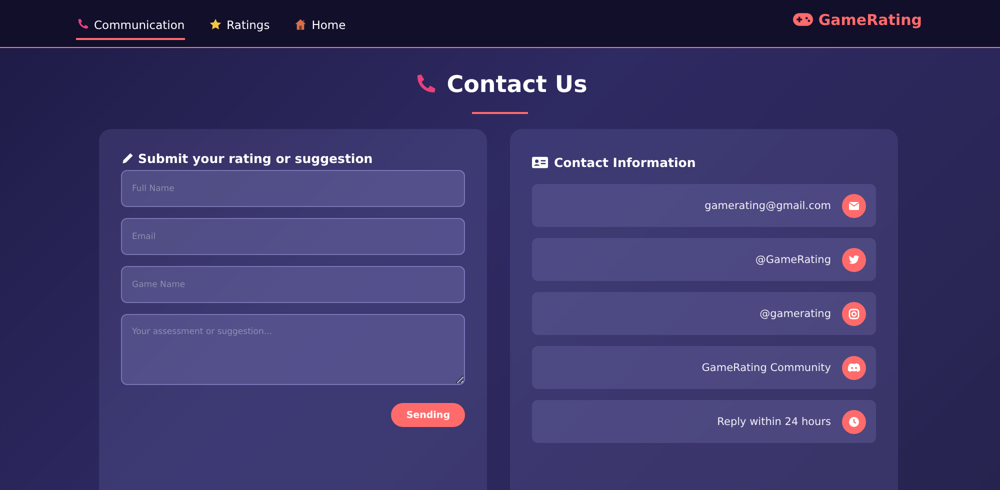 This screenshot has height=490, width=1000. I want to click on phone-icon, so click(82, 24).